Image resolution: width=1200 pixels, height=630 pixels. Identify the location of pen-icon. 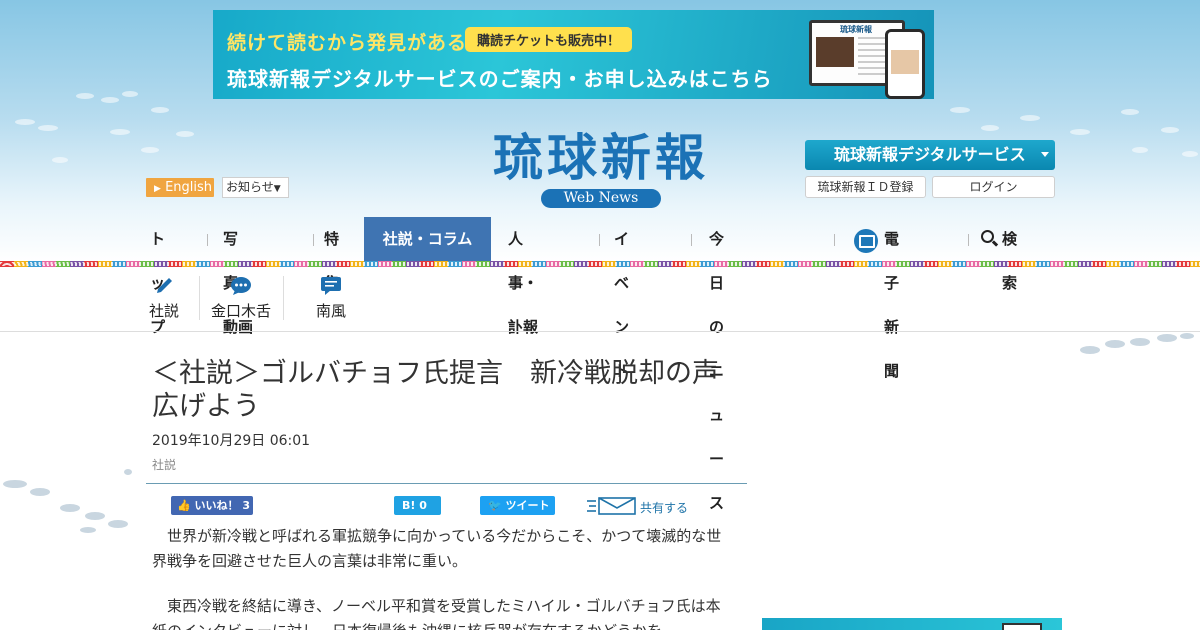
(164, 285).